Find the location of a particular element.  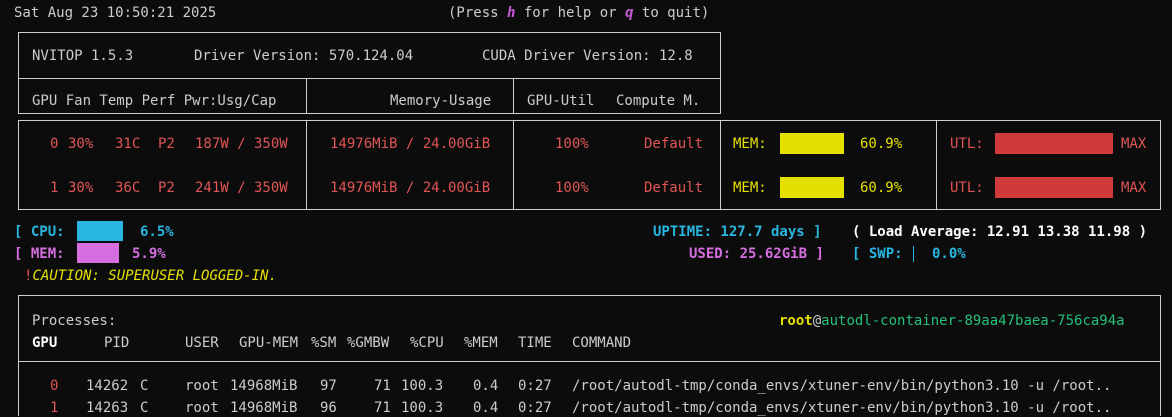

nvitop-version: NVITOP 1.5.3 is located at coordinates (83, 56).